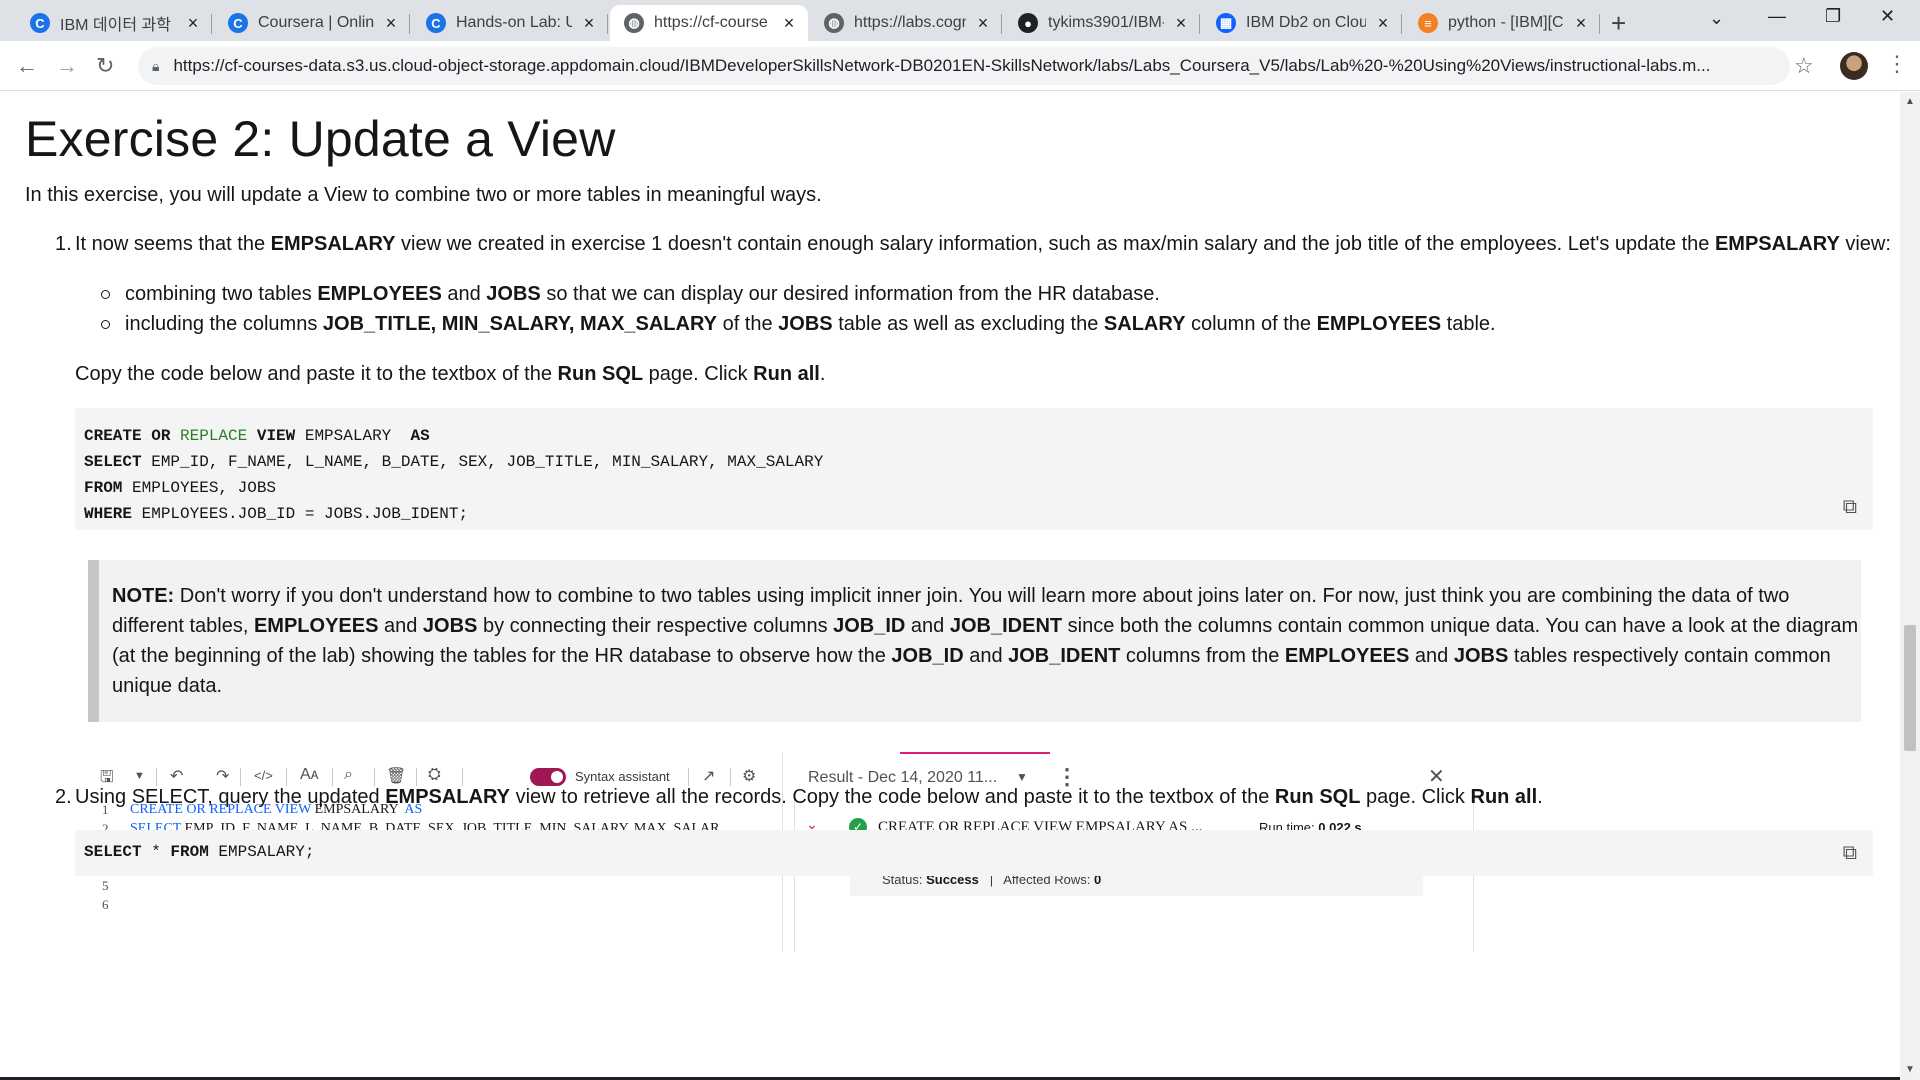 Image resolution: width=1920 pixels, height=1080 pixels. Describe the element at coordinates (1618, 23) in the screenshot. I see `new-tab-plus-icon: +` at that location.